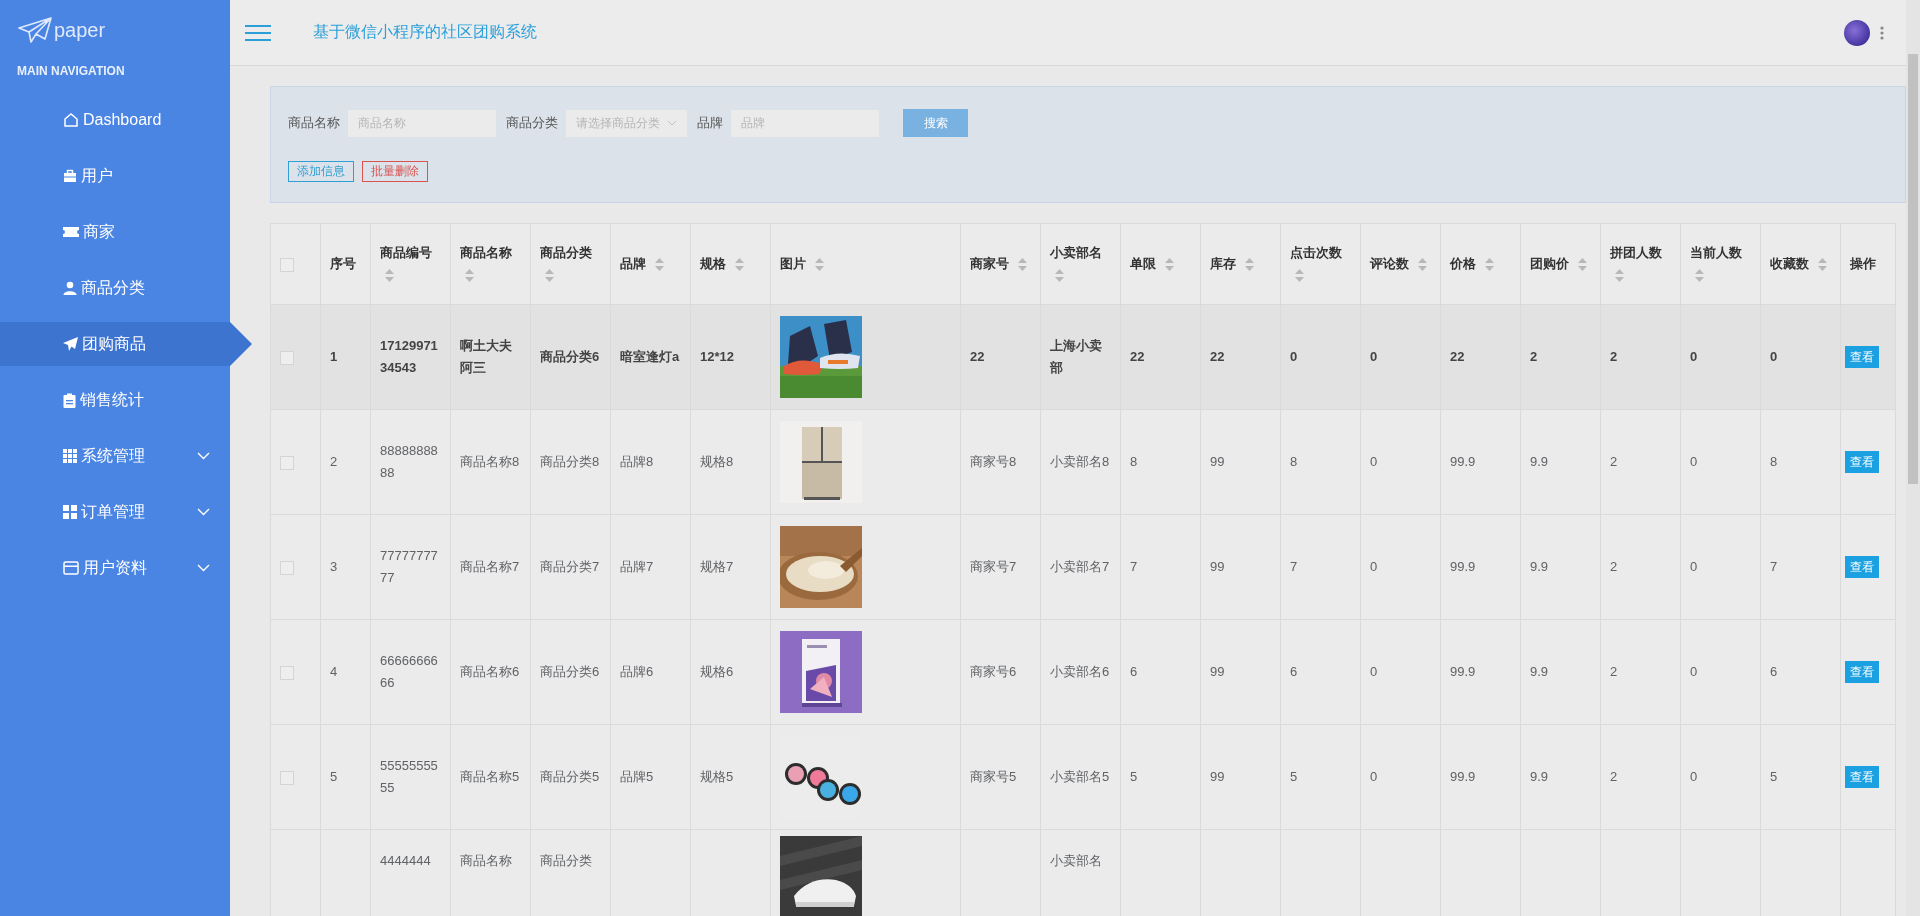  I want to click on table-cell: 3, so click(334, 566).